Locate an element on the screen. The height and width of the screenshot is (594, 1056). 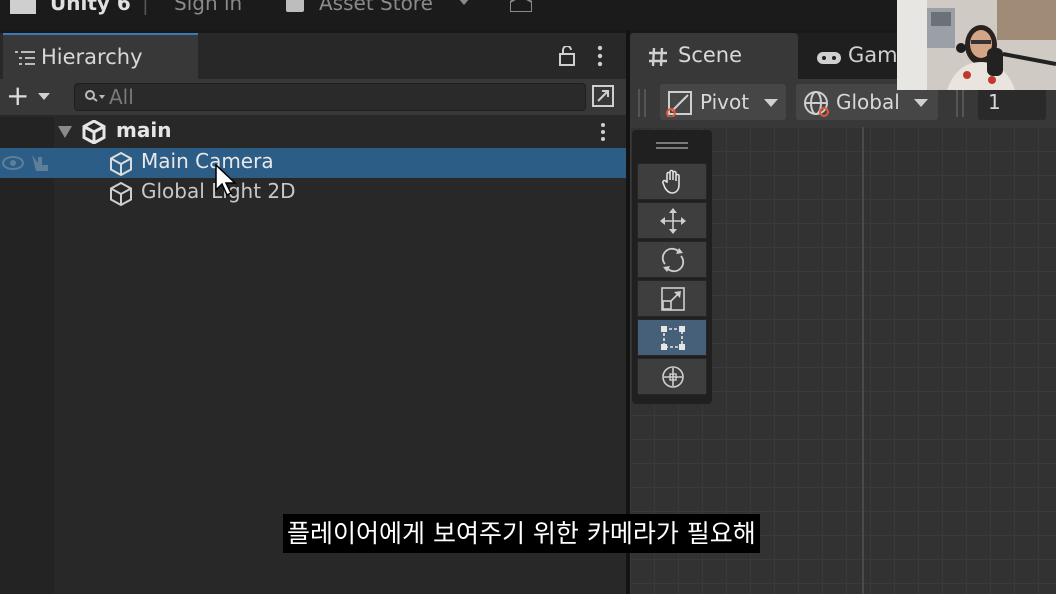
rotate-tool-button is located at coordinates (672, 259).